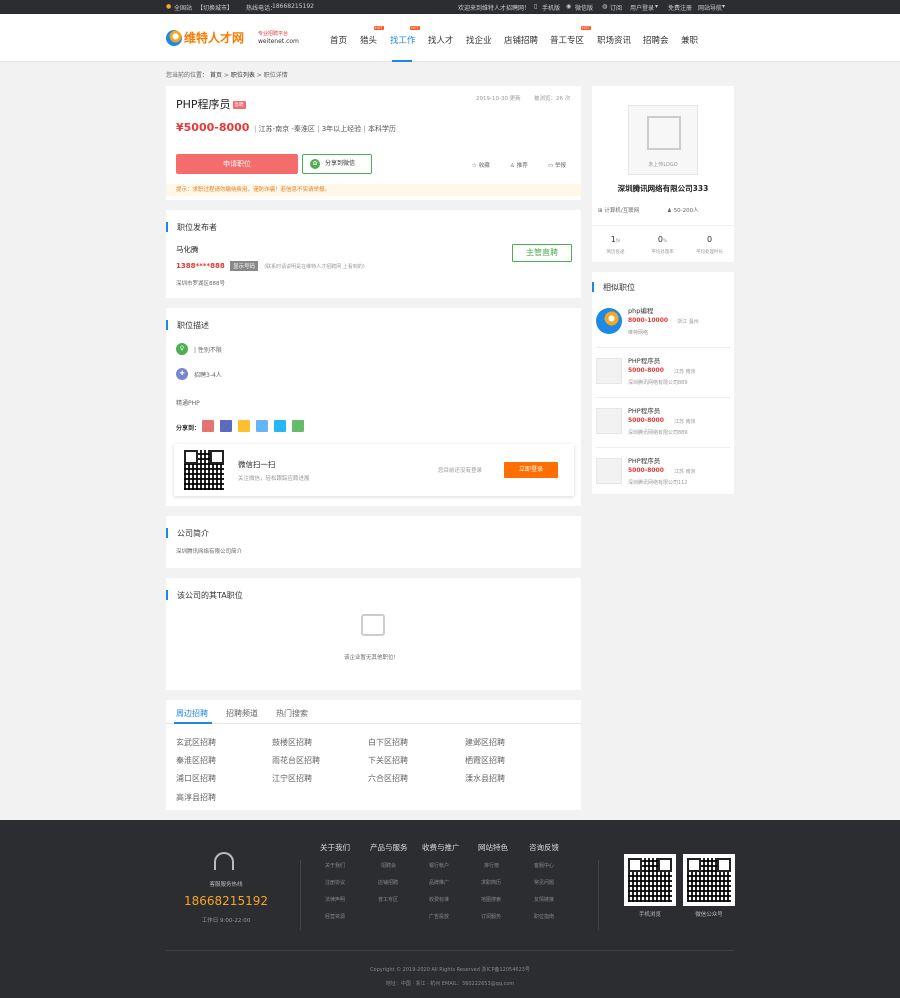 The height and width of the screenshot is (998, 900). I want to click on weibo-icon, so click(208, 426).